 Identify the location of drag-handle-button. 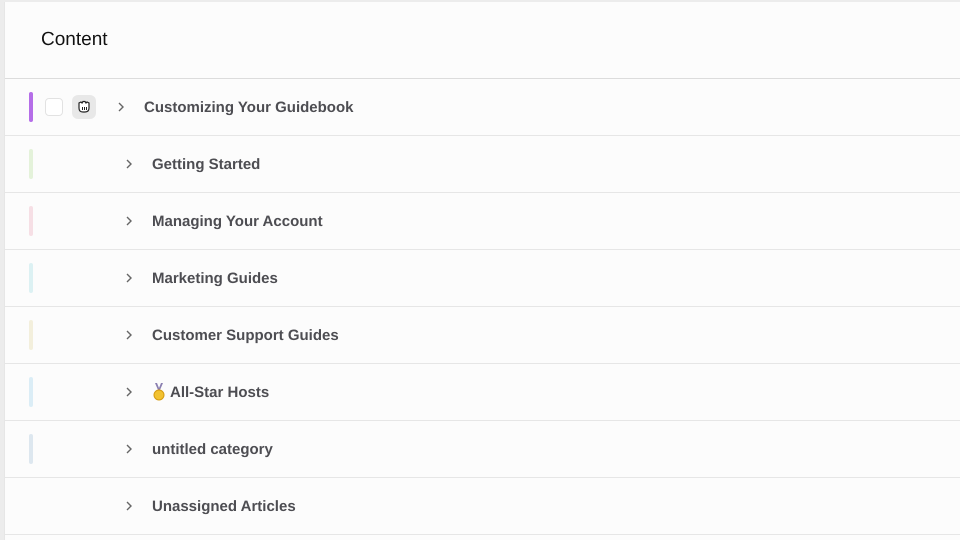
(84, 107).